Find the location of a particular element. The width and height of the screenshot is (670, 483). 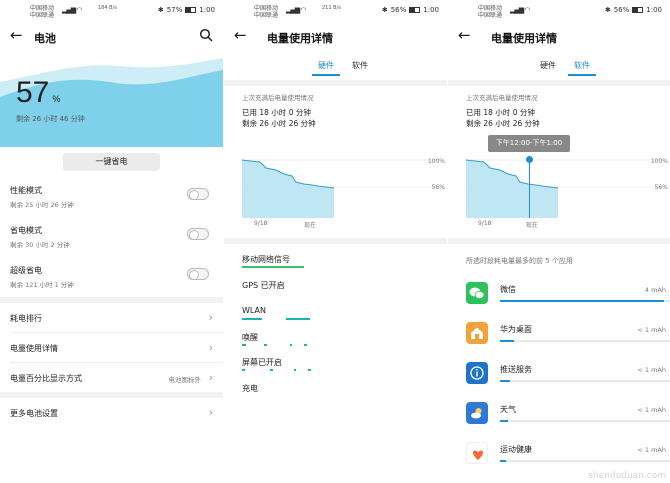

ultra-saving-toggle is located at coordinates (198, 274).